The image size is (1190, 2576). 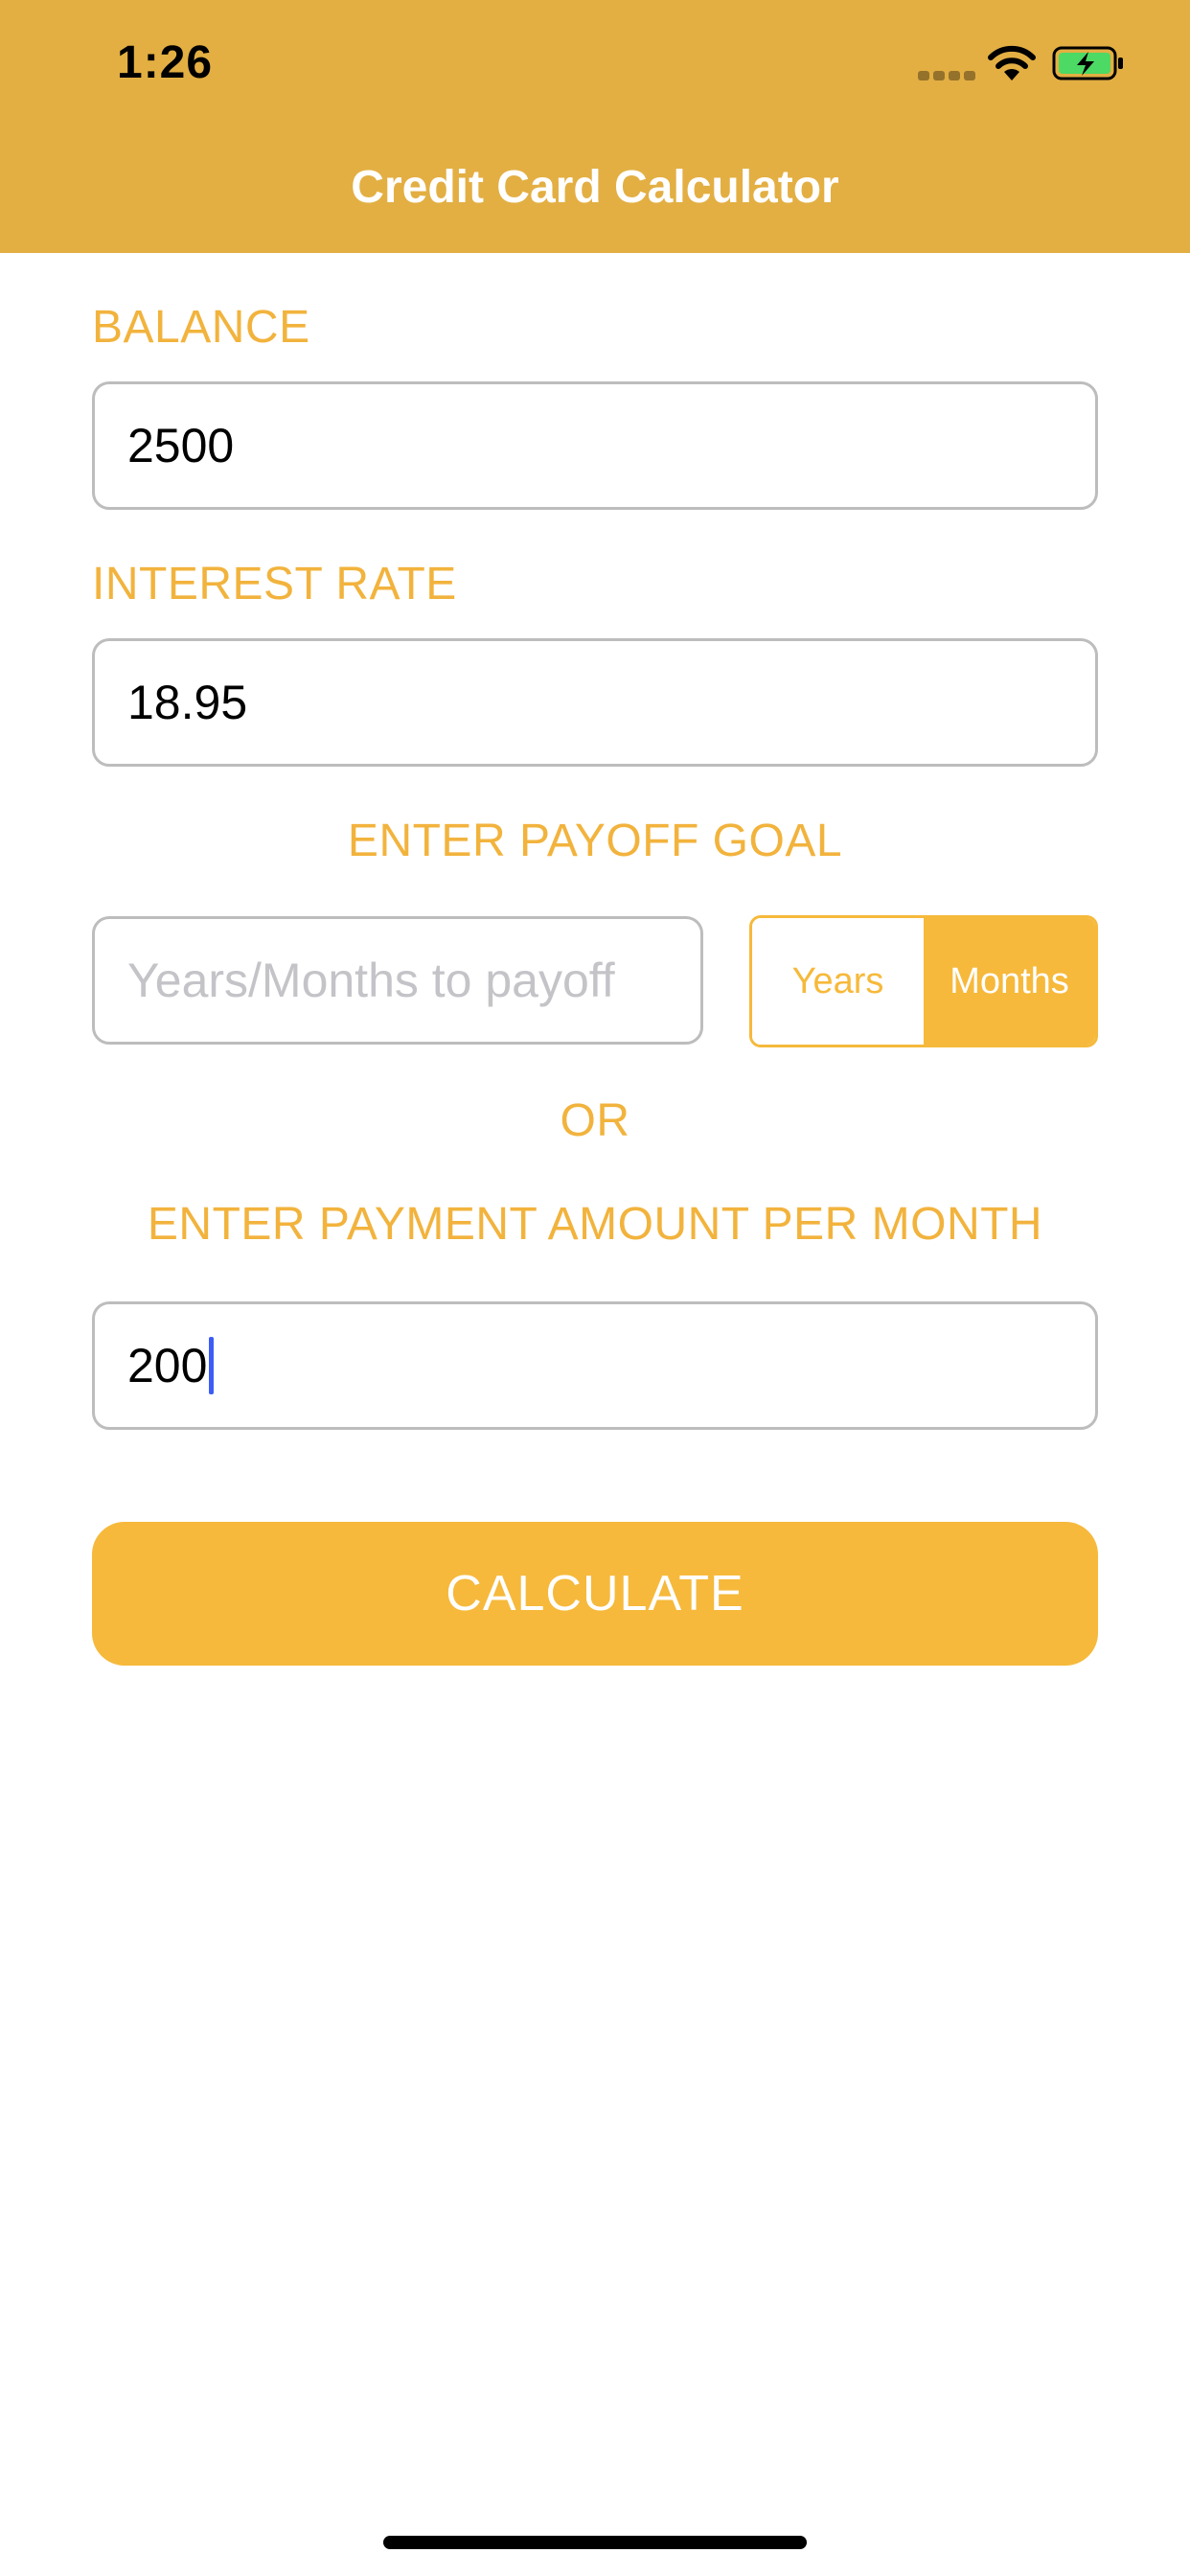 I want to click on page-title: Credit Card Calculator, so click(x=595, y=187).